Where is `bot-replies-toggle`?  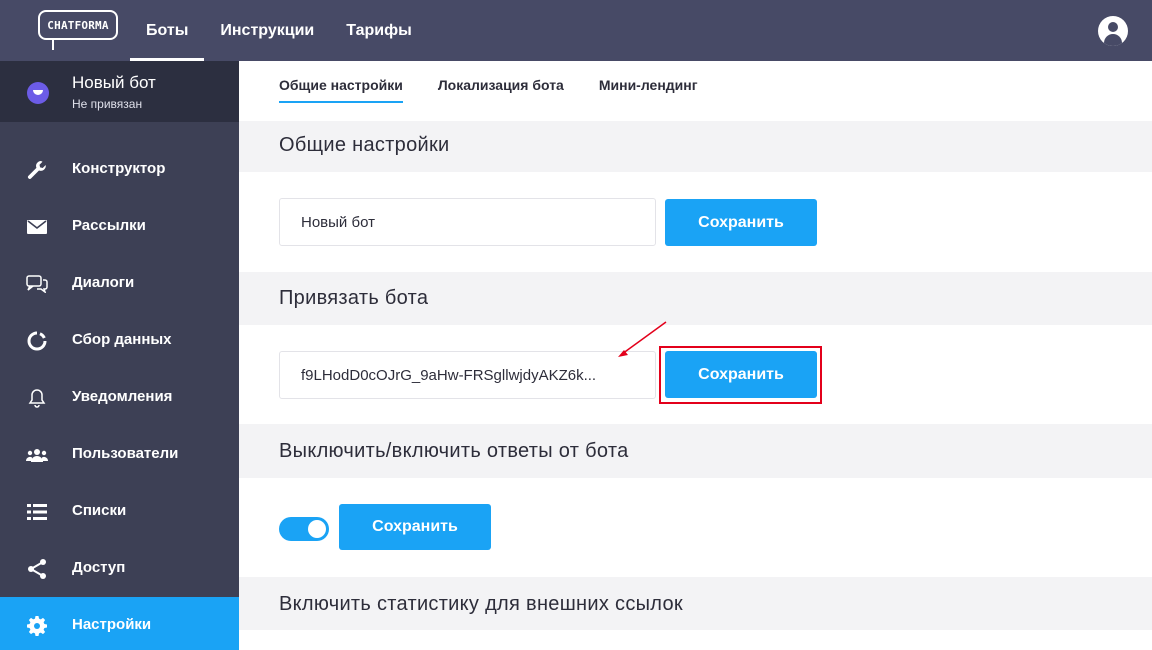
bot-replies-toggle is located at coordinates (304, 529).